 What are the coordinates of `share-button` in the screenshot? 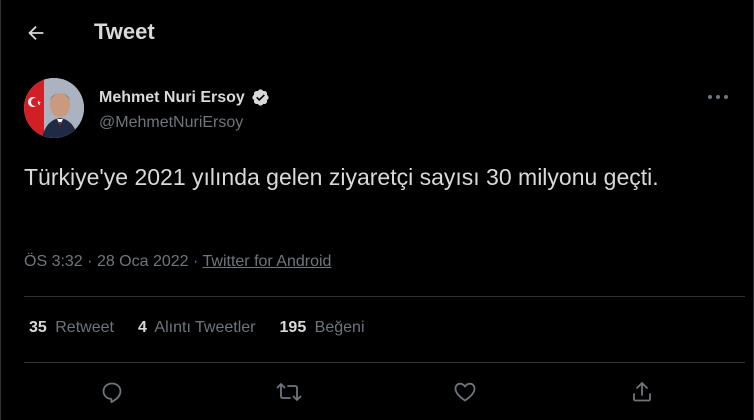 It's located at (642, 392).